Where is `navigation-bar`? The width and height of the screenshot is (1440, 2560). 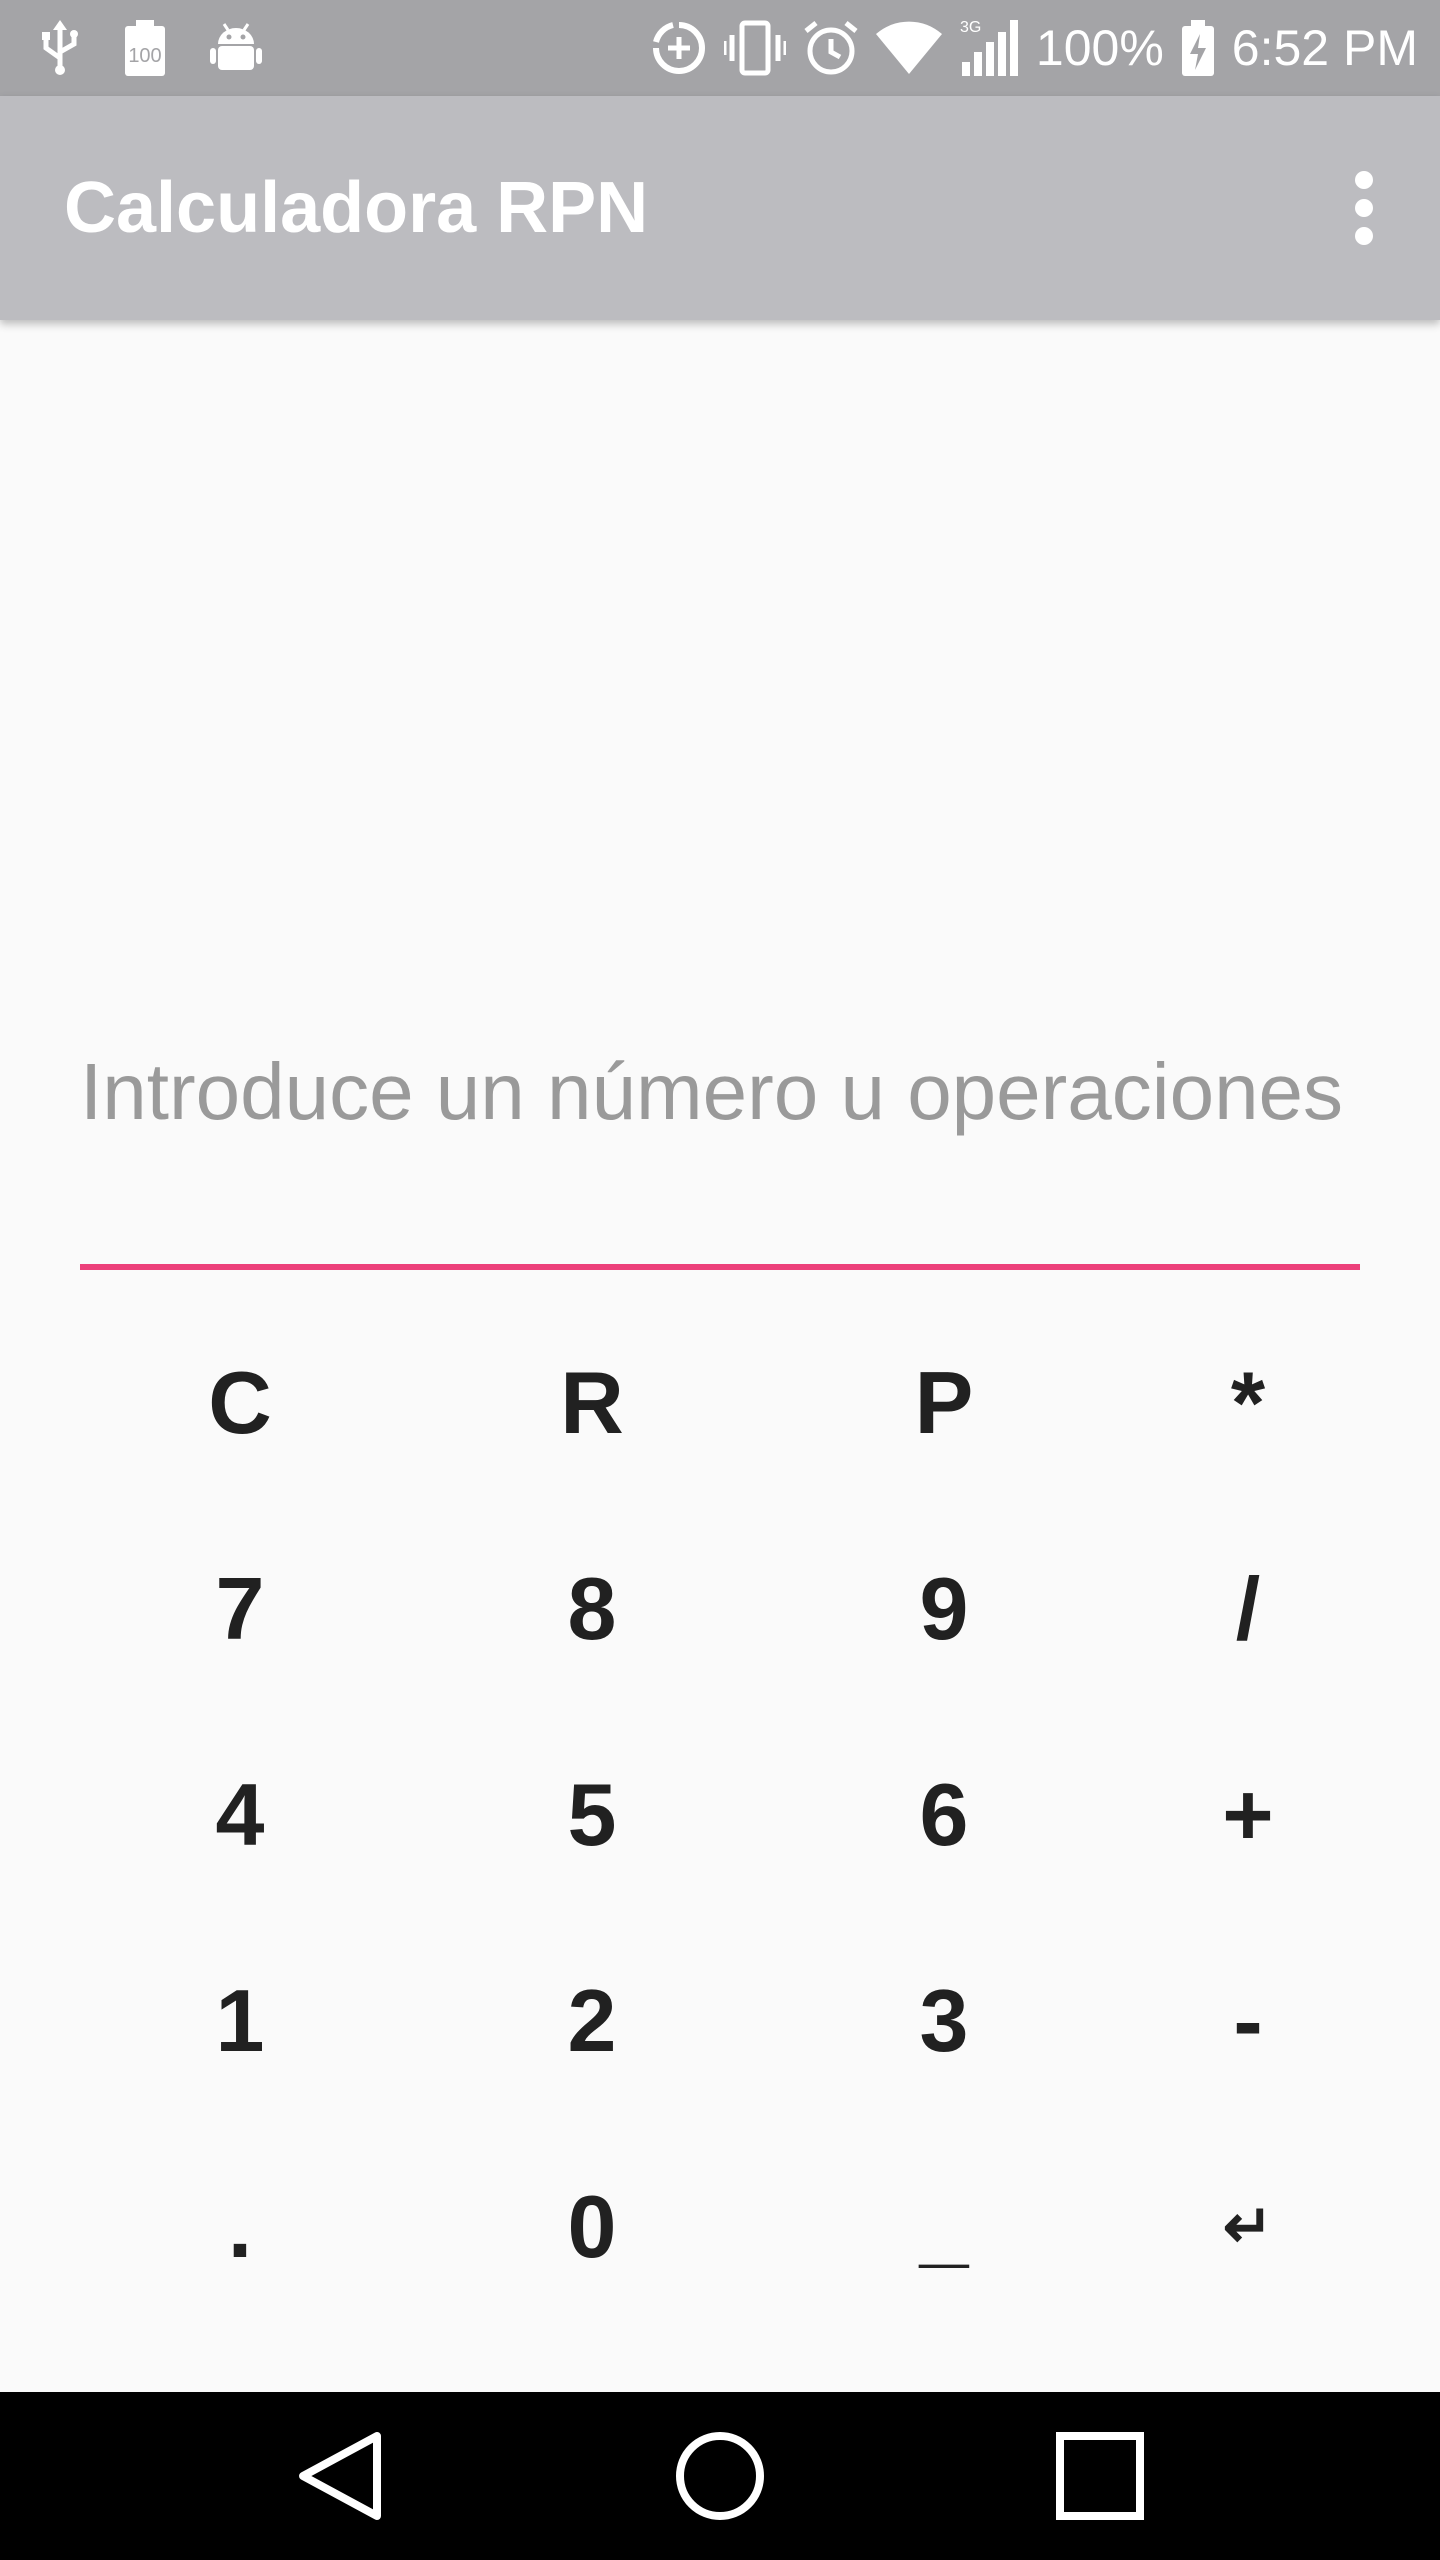 navigation-bar is located at coordinates (720, 2476).